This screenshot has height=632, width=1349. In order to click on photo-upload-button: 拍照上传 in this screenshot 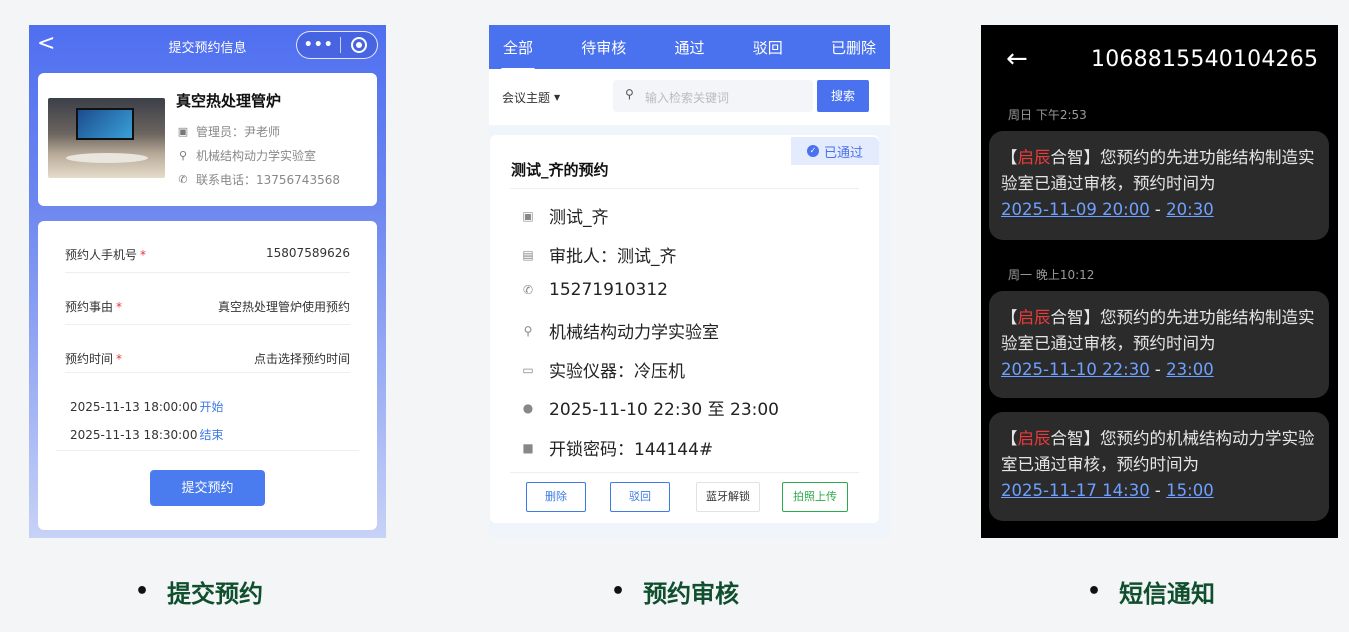, I will do `click(815, 497)`.